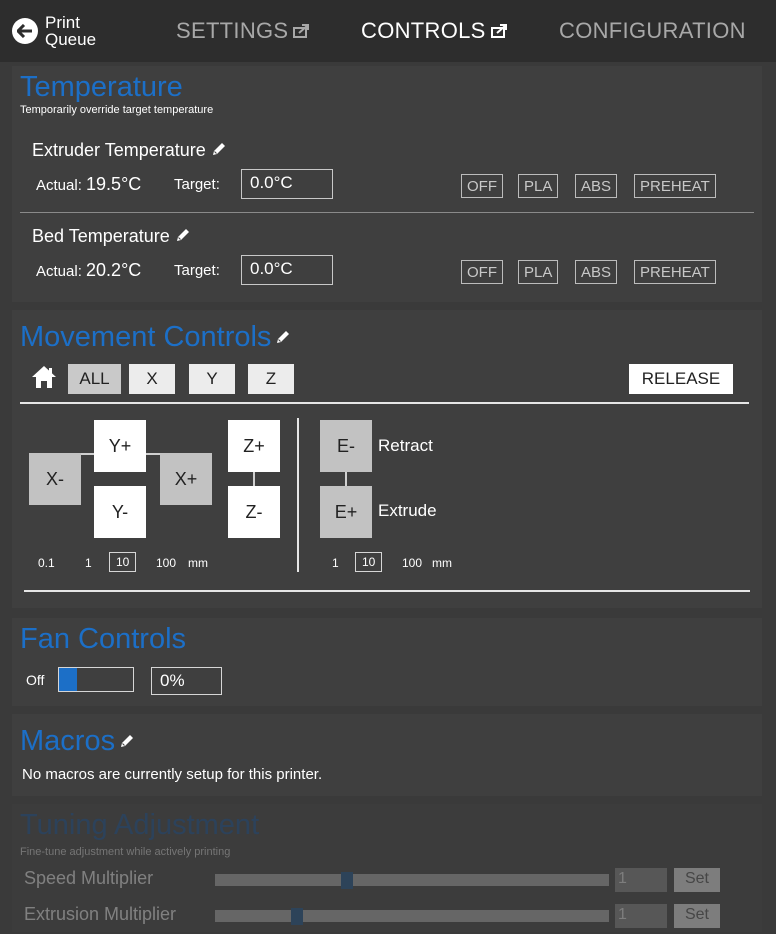 The height and width of the screenshot is (934, 776). I want to click on bed-target-label: Target:, so click(197, 270).